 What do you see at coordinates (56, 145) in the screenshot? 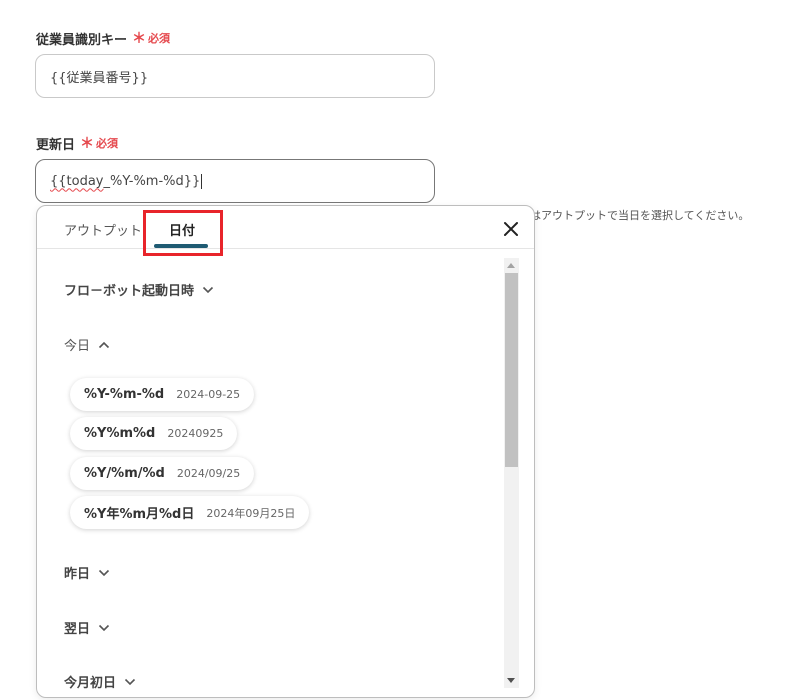
I see `update-date-label-text: 更新日` at bounding box center [56, 145].